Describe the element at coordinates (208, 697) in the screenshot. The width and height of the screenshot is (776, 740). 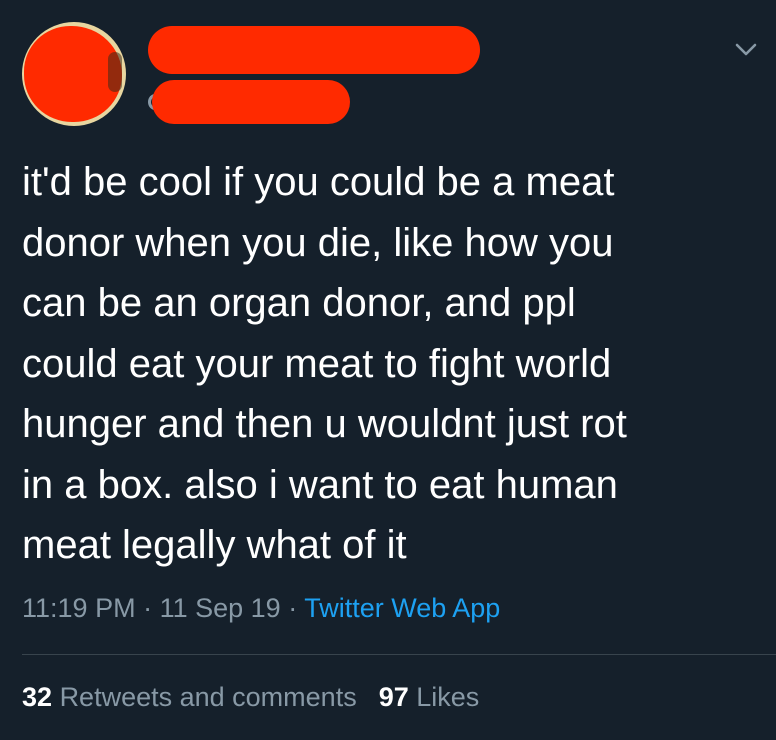
I see `retweets-label: Retweets and comments` at that location.